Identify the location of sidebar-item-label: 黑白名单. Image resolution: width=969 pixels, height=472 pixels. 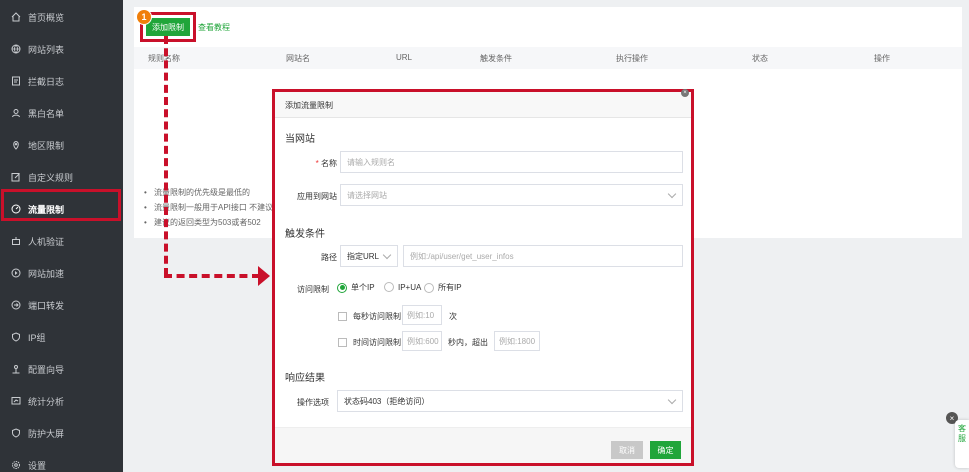
(46, 113).